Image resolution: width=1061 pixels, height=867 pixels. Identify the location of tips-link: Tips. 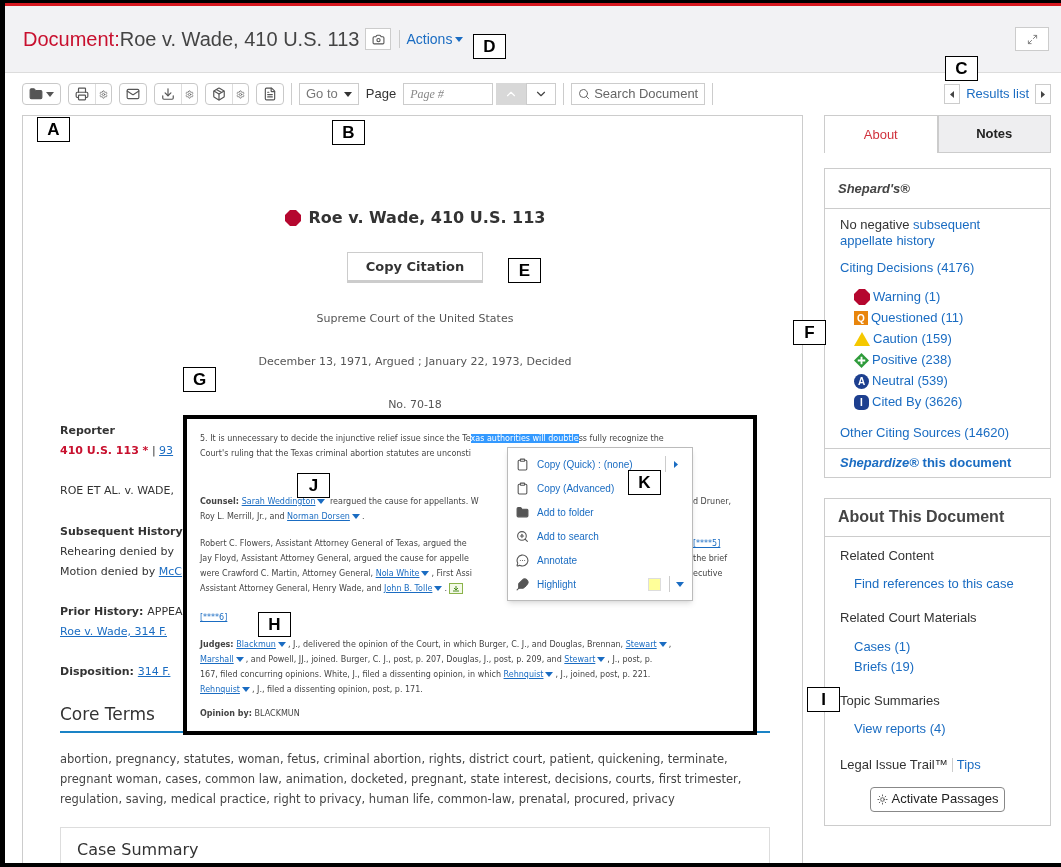
(968, 765).